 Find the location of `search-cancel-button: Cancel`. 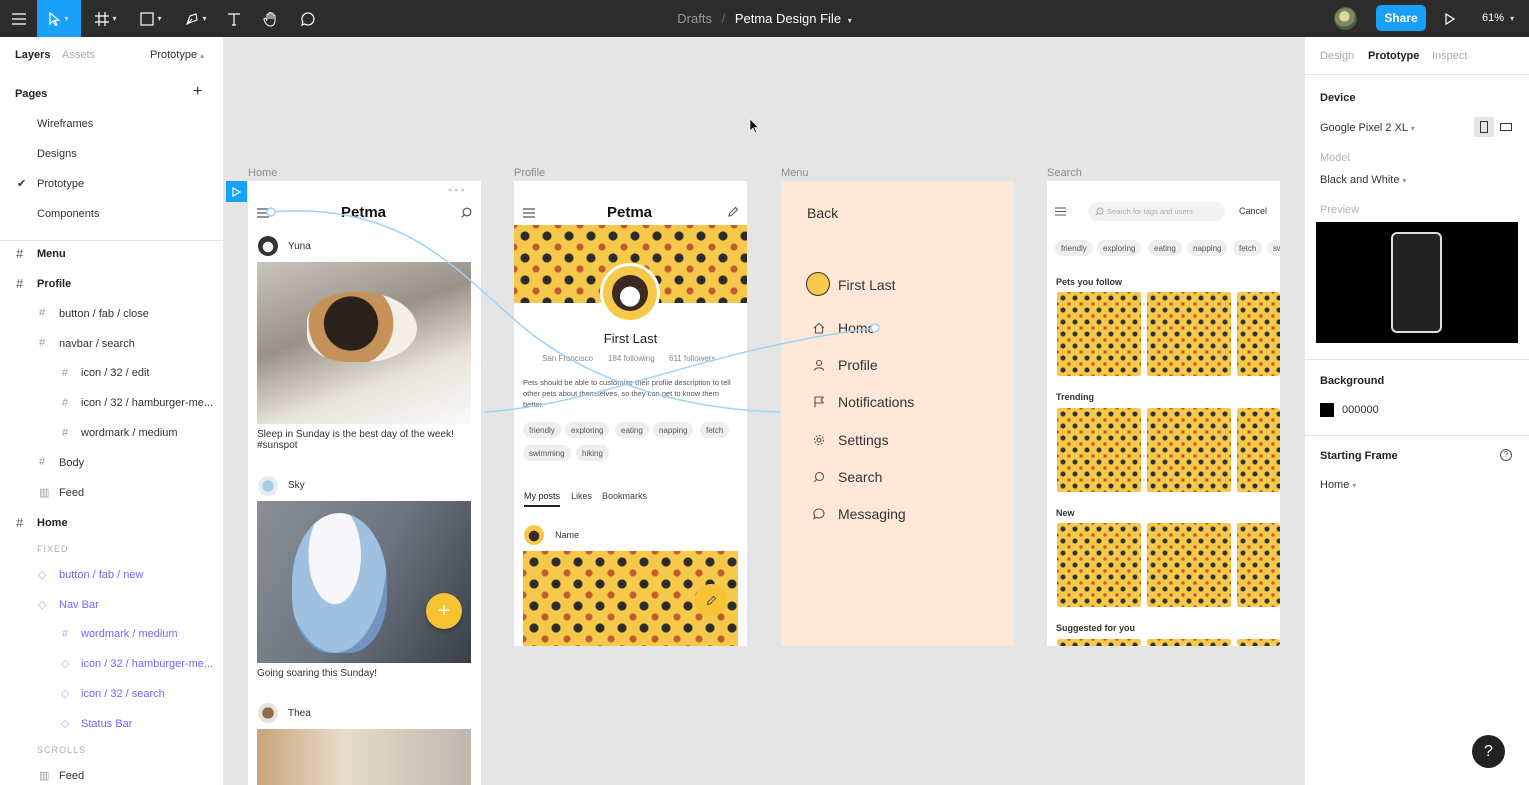

search-cancel-button: Cancel is located at coordinates (1253, 211).